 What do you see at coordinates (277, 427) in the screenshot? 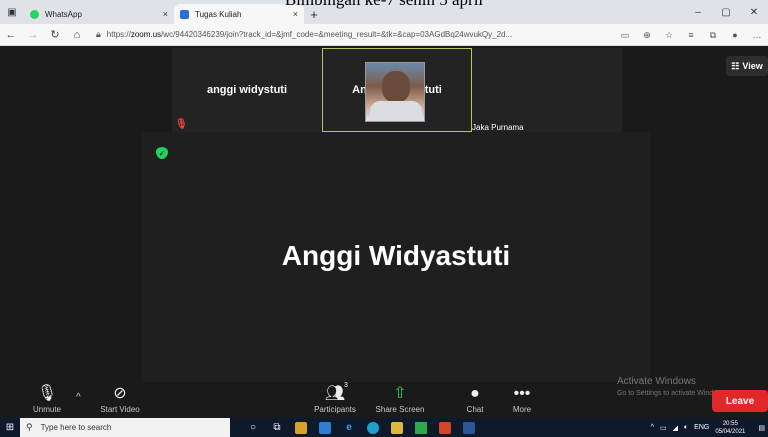
I see `task-view-icon: ⧉` at bounding box center [277, 427].